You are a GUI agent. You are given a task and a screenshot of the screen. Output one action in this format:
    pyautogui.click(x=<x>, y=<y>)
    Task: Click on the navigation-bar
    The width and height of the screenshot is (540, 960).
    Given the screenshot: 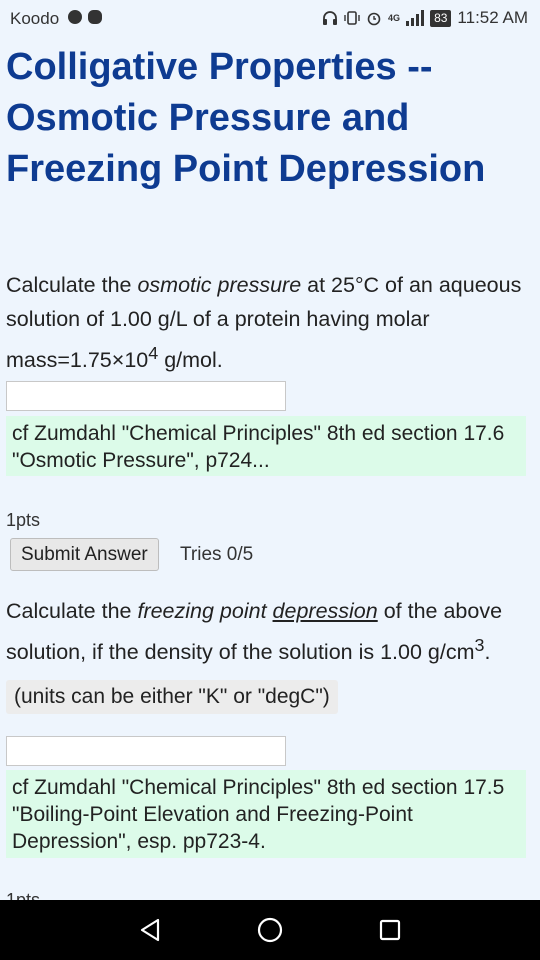 What is the action you would take?
    pyautogui.click(x=270, y=930)
    